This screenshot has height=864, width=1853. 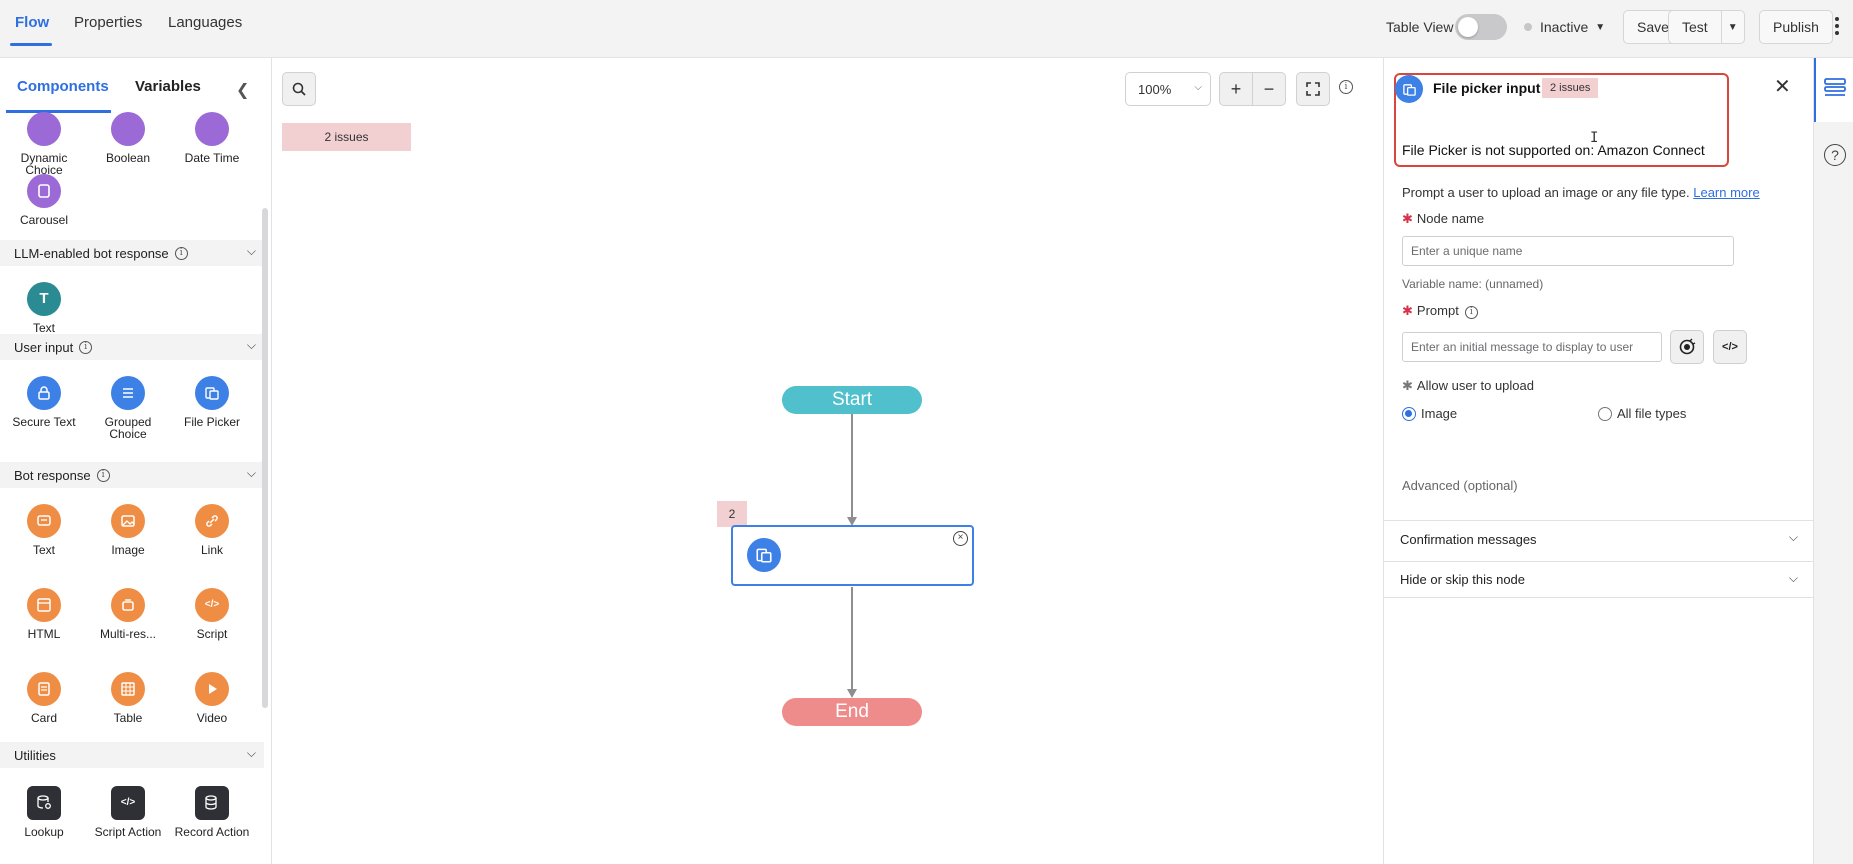 What do you see at coordinates (1532, 347) in the screenshot?
I see `prompt-input` at bounding box center [1532, 347].